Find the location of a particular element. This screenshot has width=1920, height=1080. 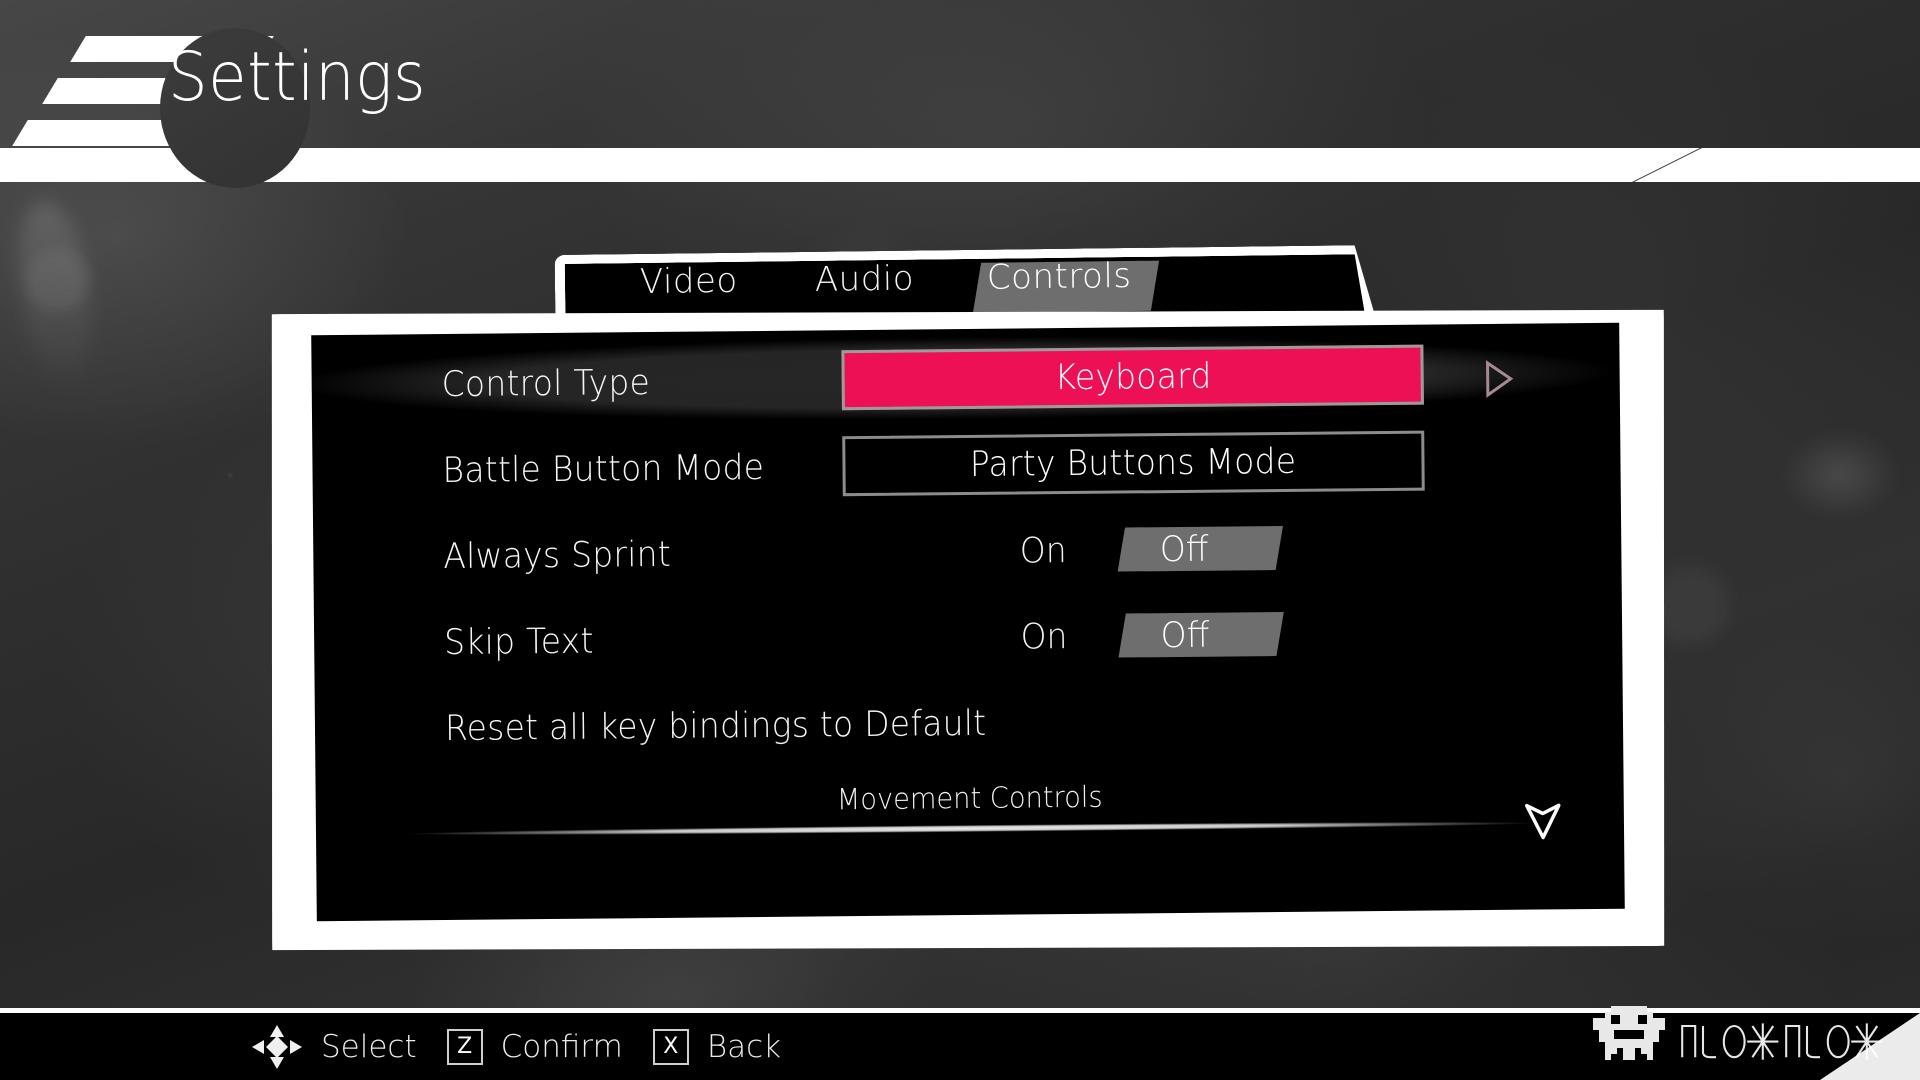

setting-label: Reset all key bindings to Default is located at coordinates (715, 726).